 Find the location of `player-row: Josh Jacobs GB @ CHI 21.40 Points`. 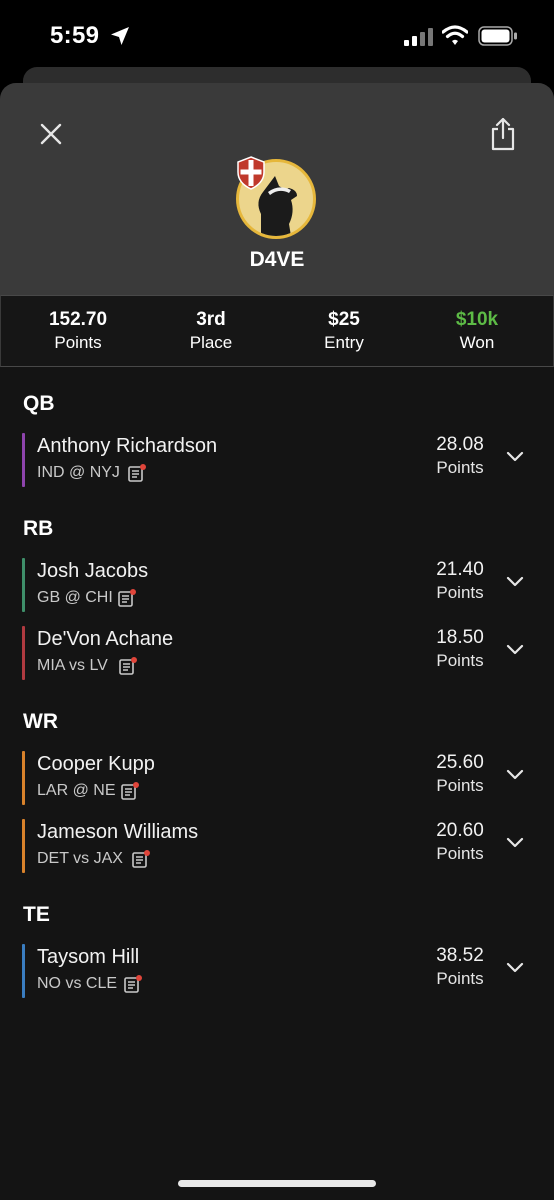

player-row: Josh Jacobs GB @ CHI 21.40 Points is located at coordinates (277, 585).